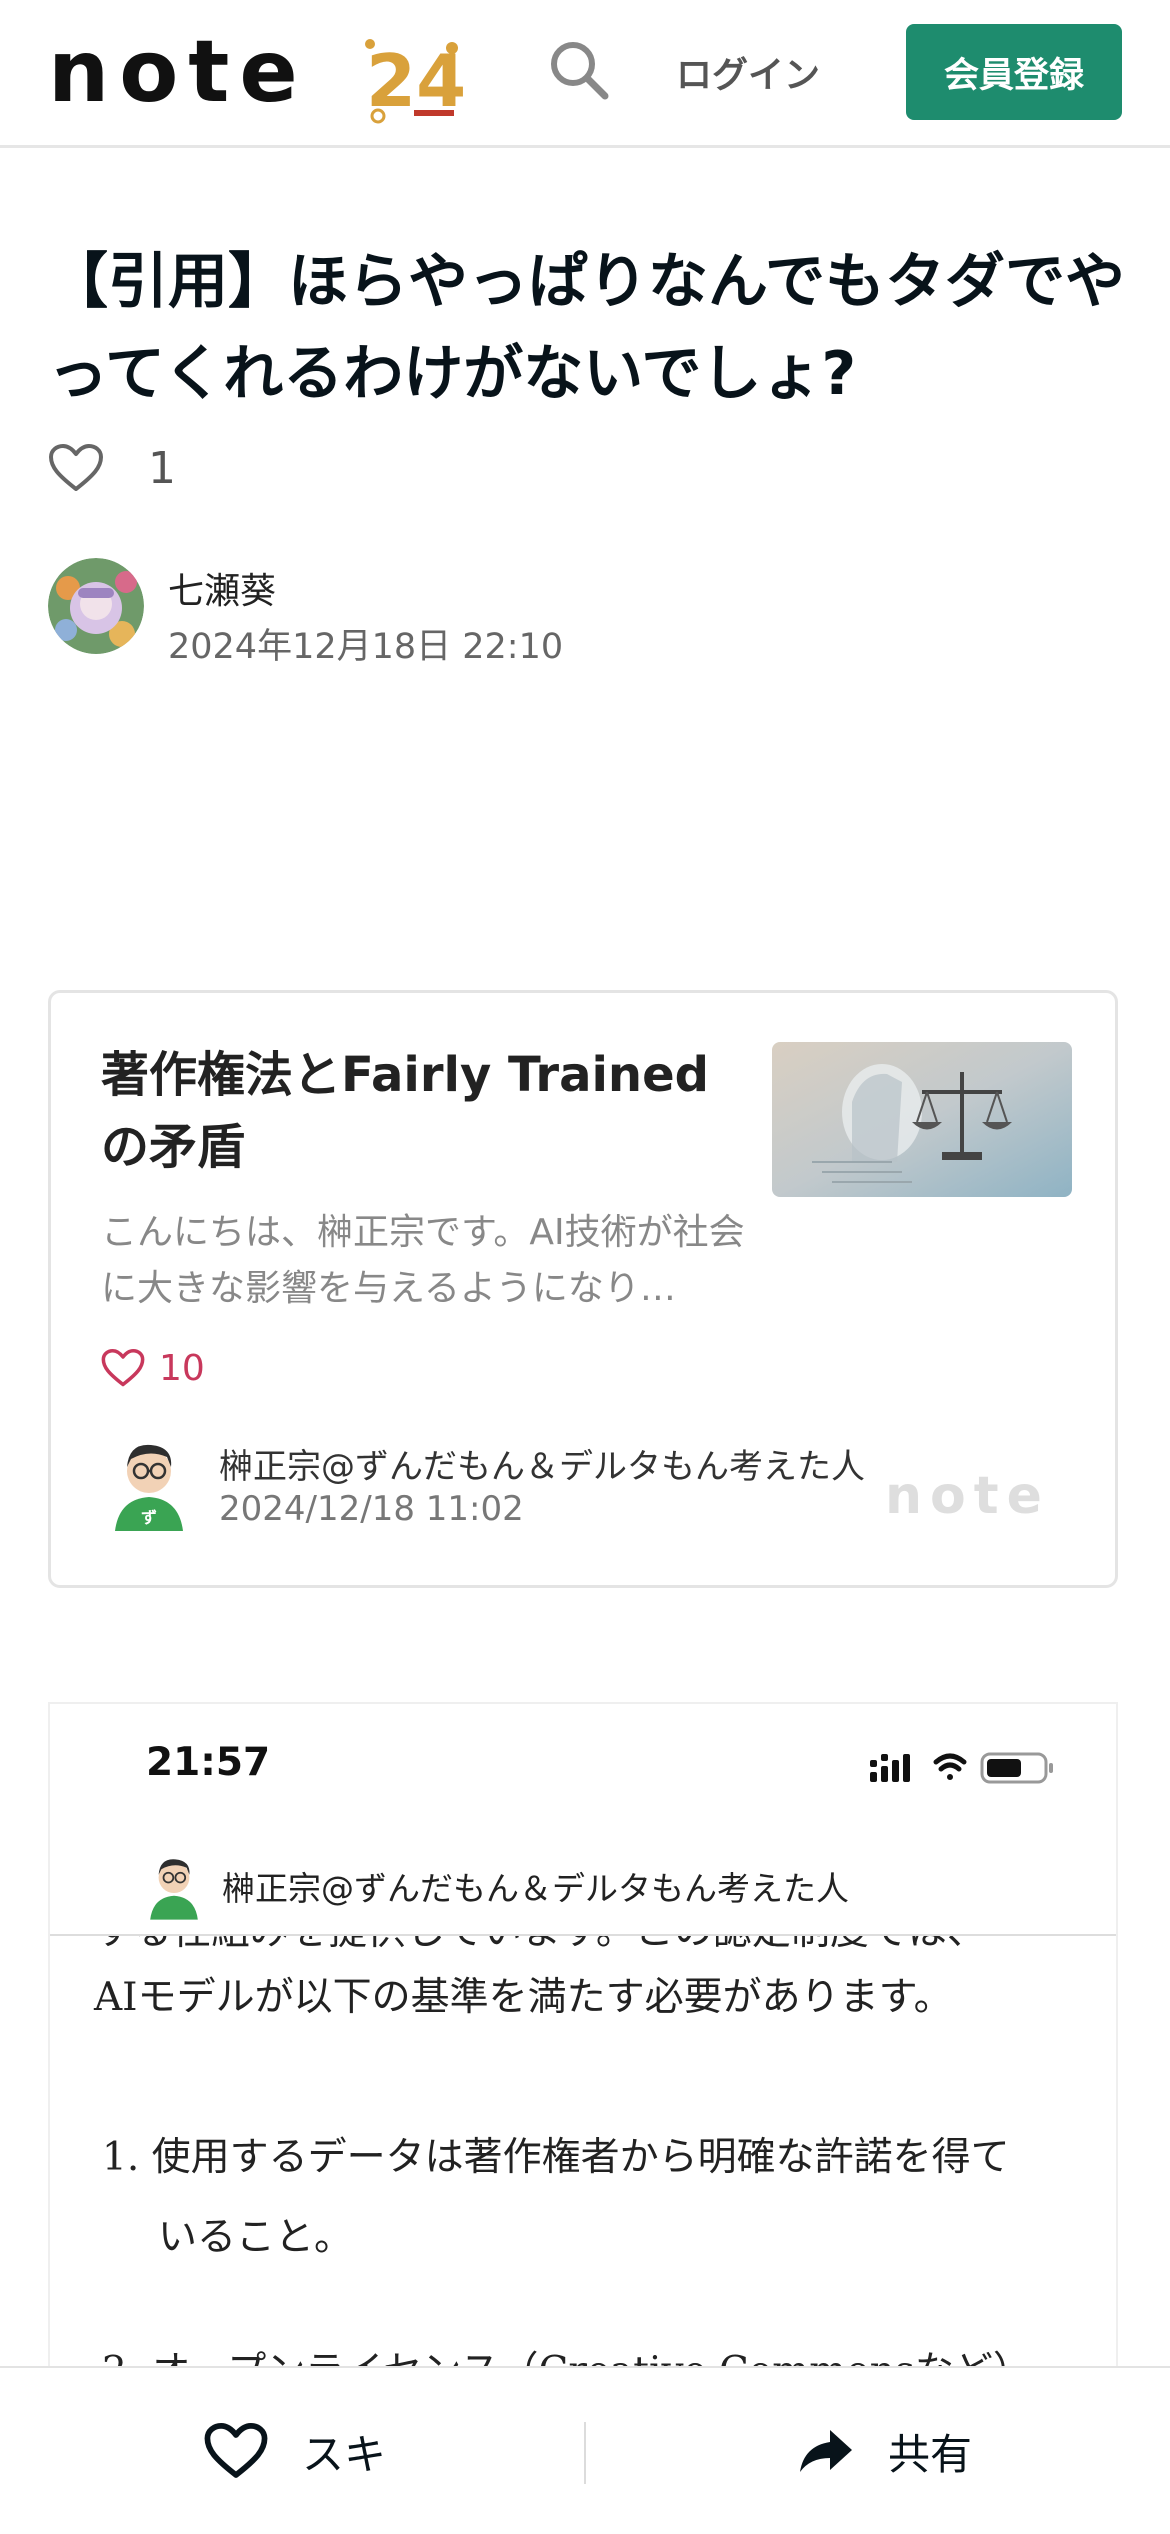 The width and height of the screenshot is (1170, 2534). I want to click on note-logo-graphic: note 24, so click(257, 73).